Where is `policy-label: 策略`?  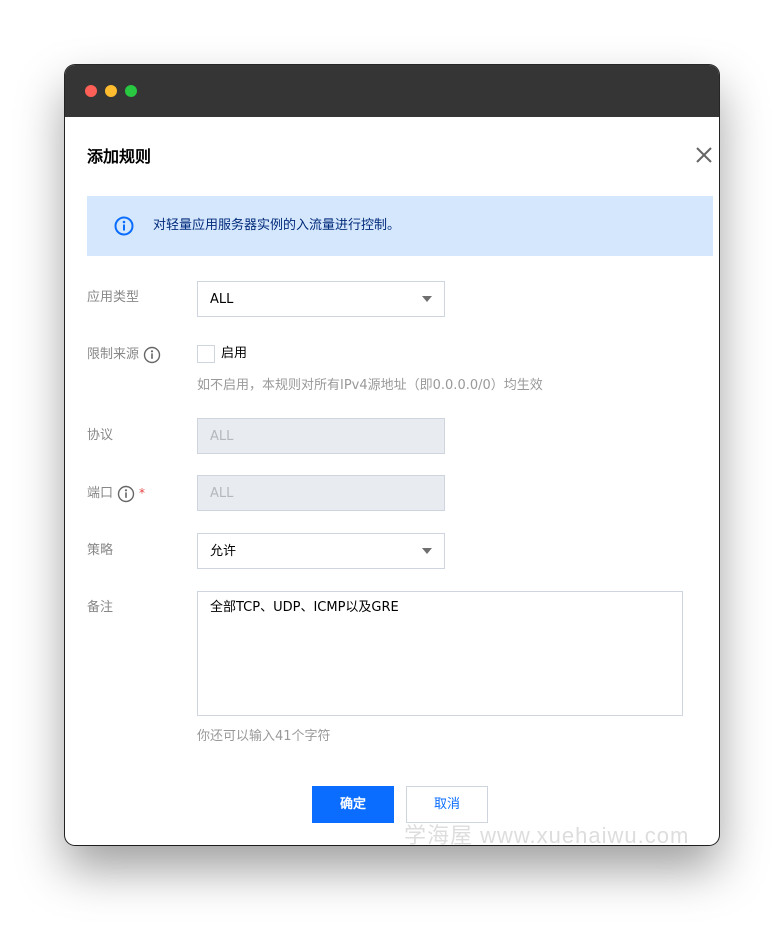
policy-label: 策略 is located at coordinates (100, 550).